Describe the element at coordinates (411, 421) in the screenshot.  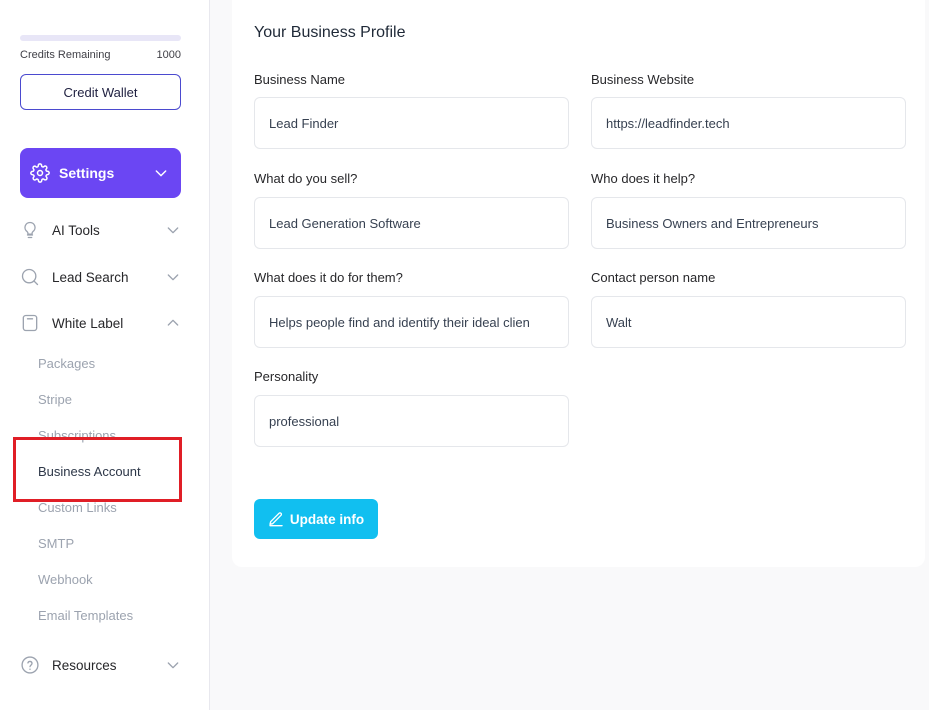
I see `personality-input: professional` at that location.